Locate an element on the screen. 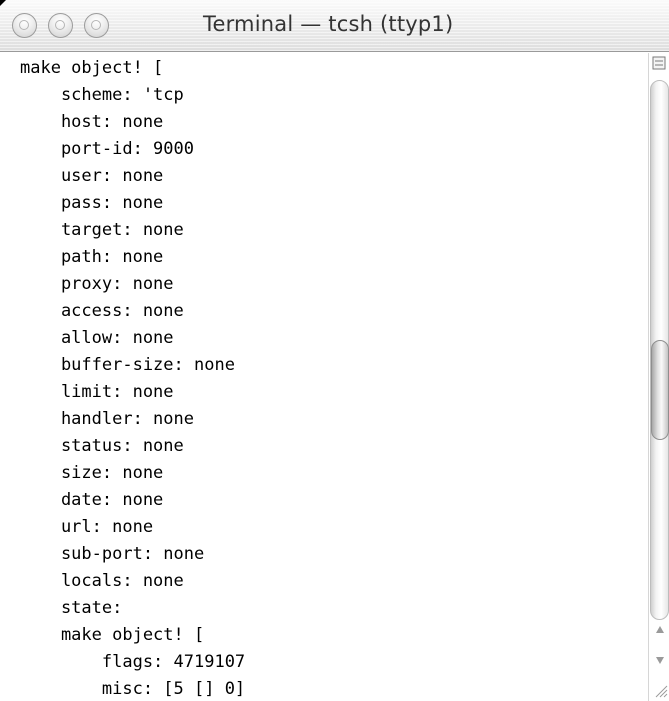  terminal-line: handler: none is located at coordinates (107, 419).